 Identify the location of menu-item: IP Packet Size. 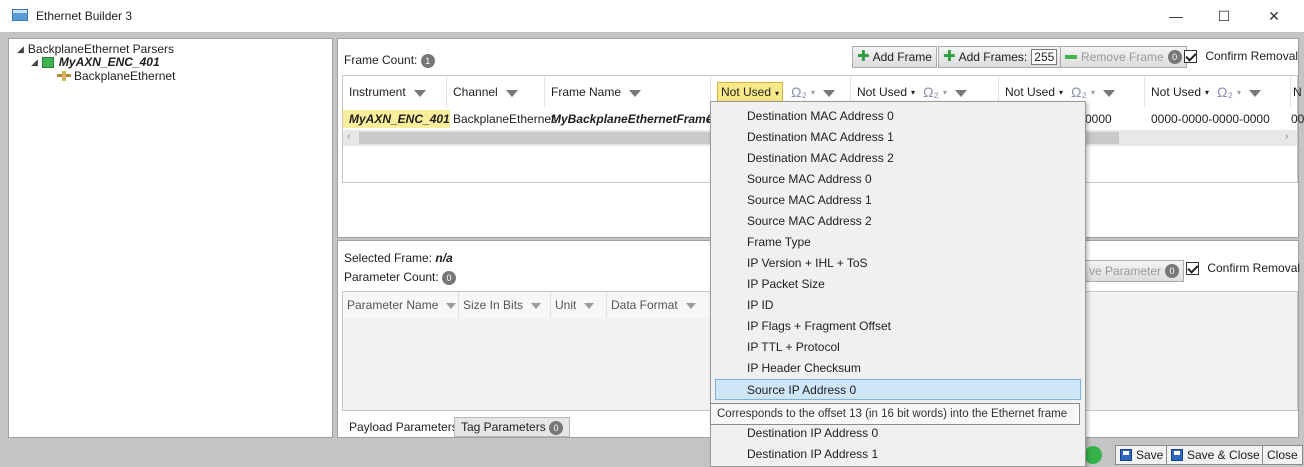
(898, 284).